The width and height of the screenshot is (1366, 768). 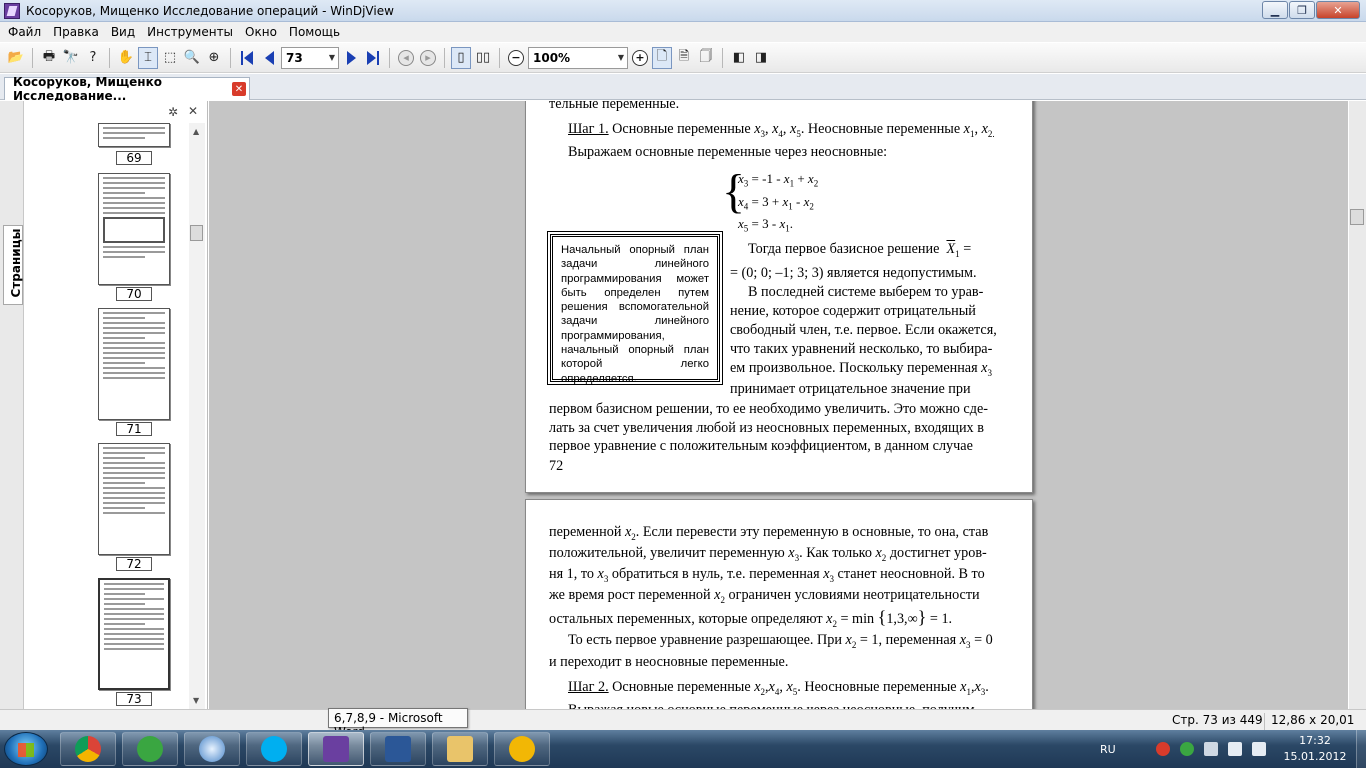 I want to click on show-desktop-button, so click(x=1361, y=749).